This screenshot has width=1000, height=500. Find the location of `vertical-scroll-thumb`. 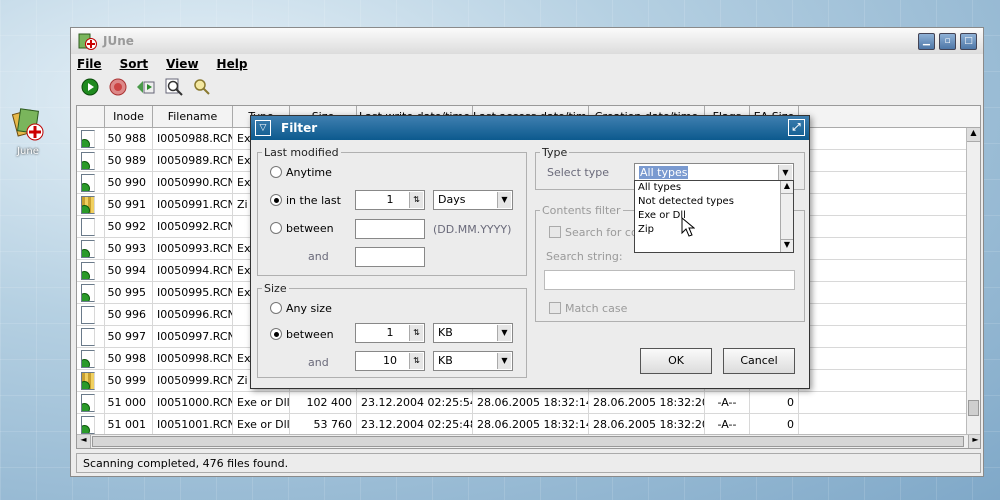

vertical-scroll-thumb is located at coordinates (973, 408).